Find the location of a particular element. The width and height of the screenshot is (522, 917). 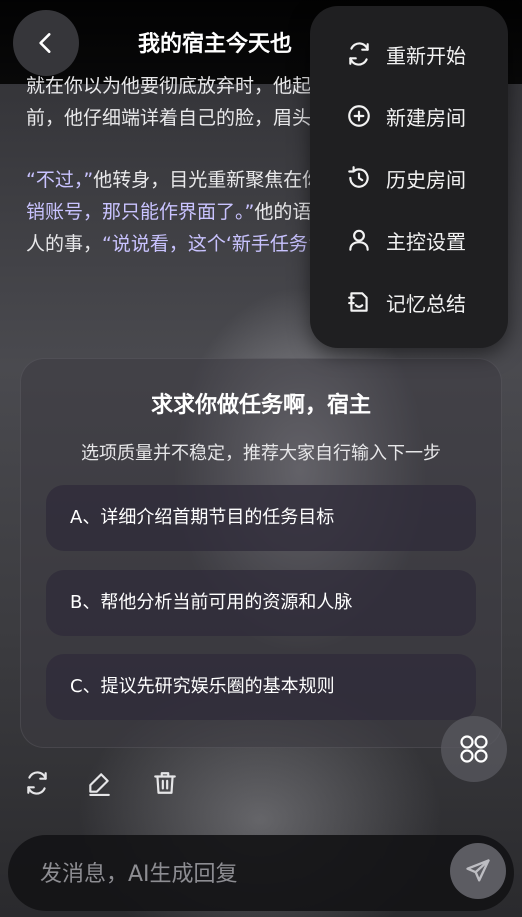

narration: 他转身，目光重新聚焦在你， is located at coordinates (217, 180).